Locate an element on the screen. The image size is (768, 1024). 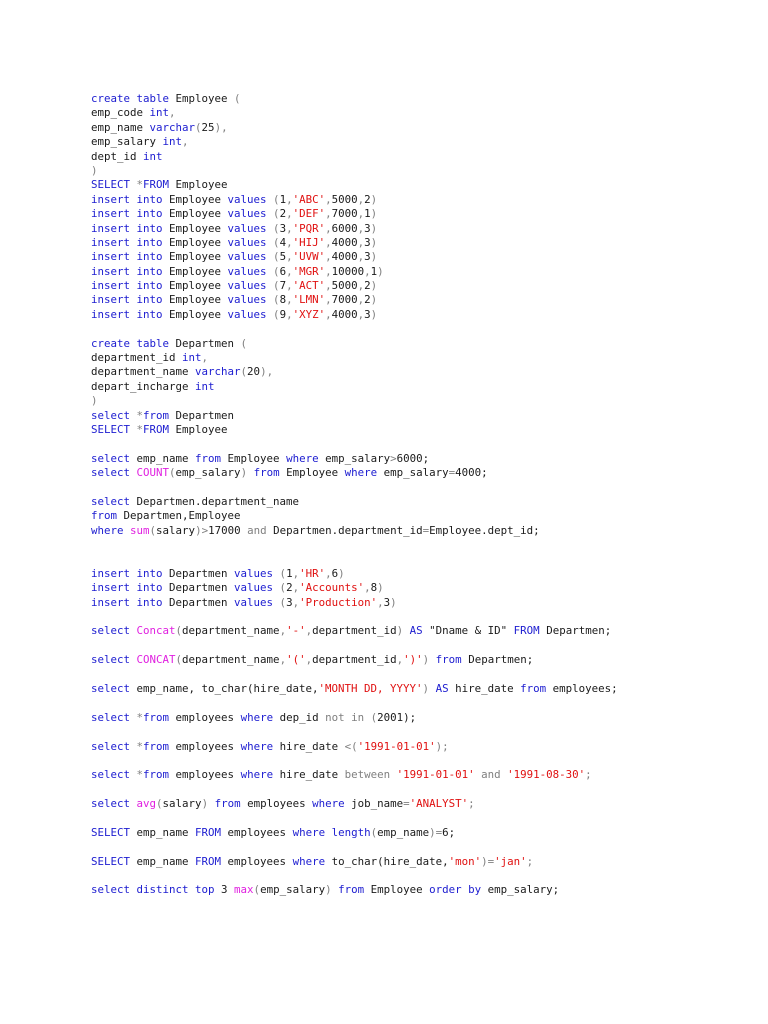
sql-text: 7000 is located at coordinates (344, 214).